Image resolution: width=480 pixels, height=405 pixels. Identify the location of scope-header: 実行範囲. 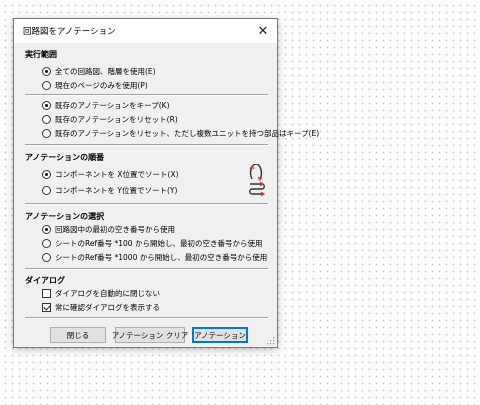
(41, 54).